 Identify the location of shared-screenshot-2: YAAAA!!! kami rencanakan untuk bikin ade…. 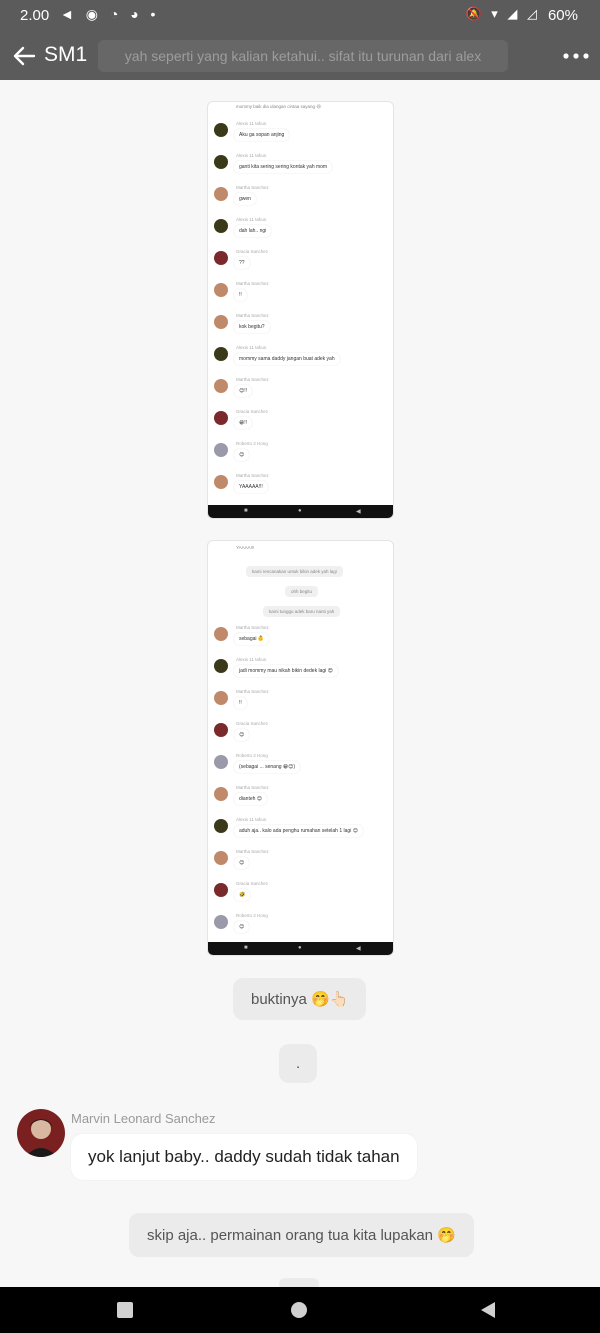
(300, 748).